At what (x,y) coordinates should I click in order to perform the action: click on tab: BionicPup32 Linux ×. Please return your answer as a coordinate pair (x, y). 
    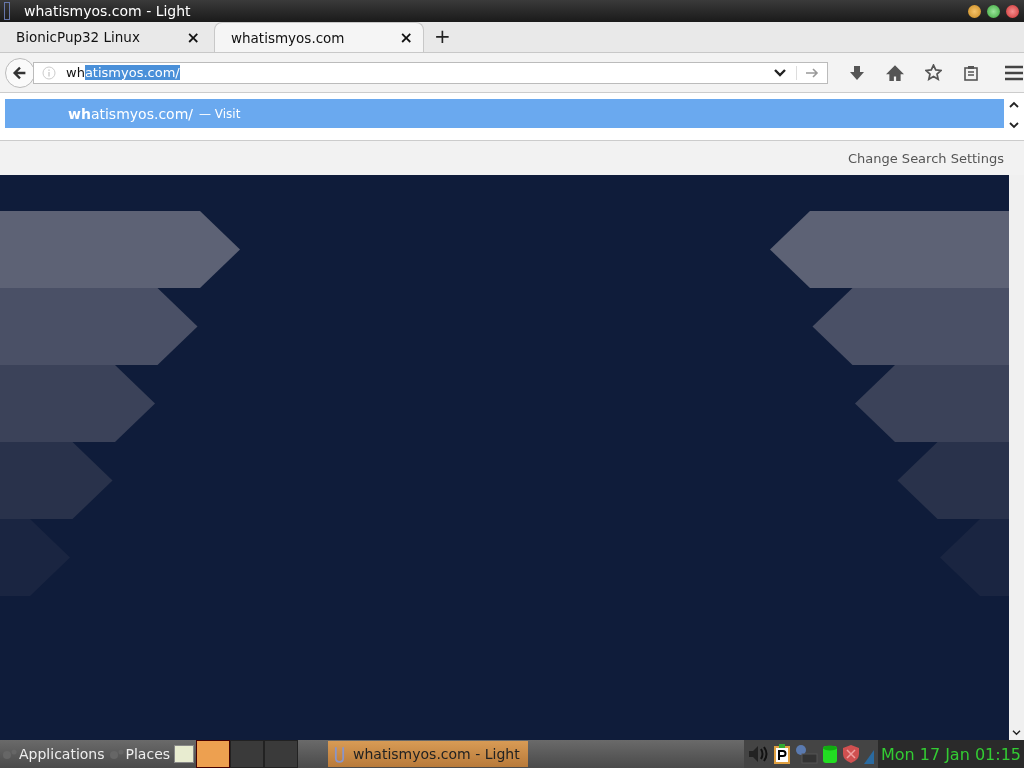
    Looking at the image, I should click on (105, 37).